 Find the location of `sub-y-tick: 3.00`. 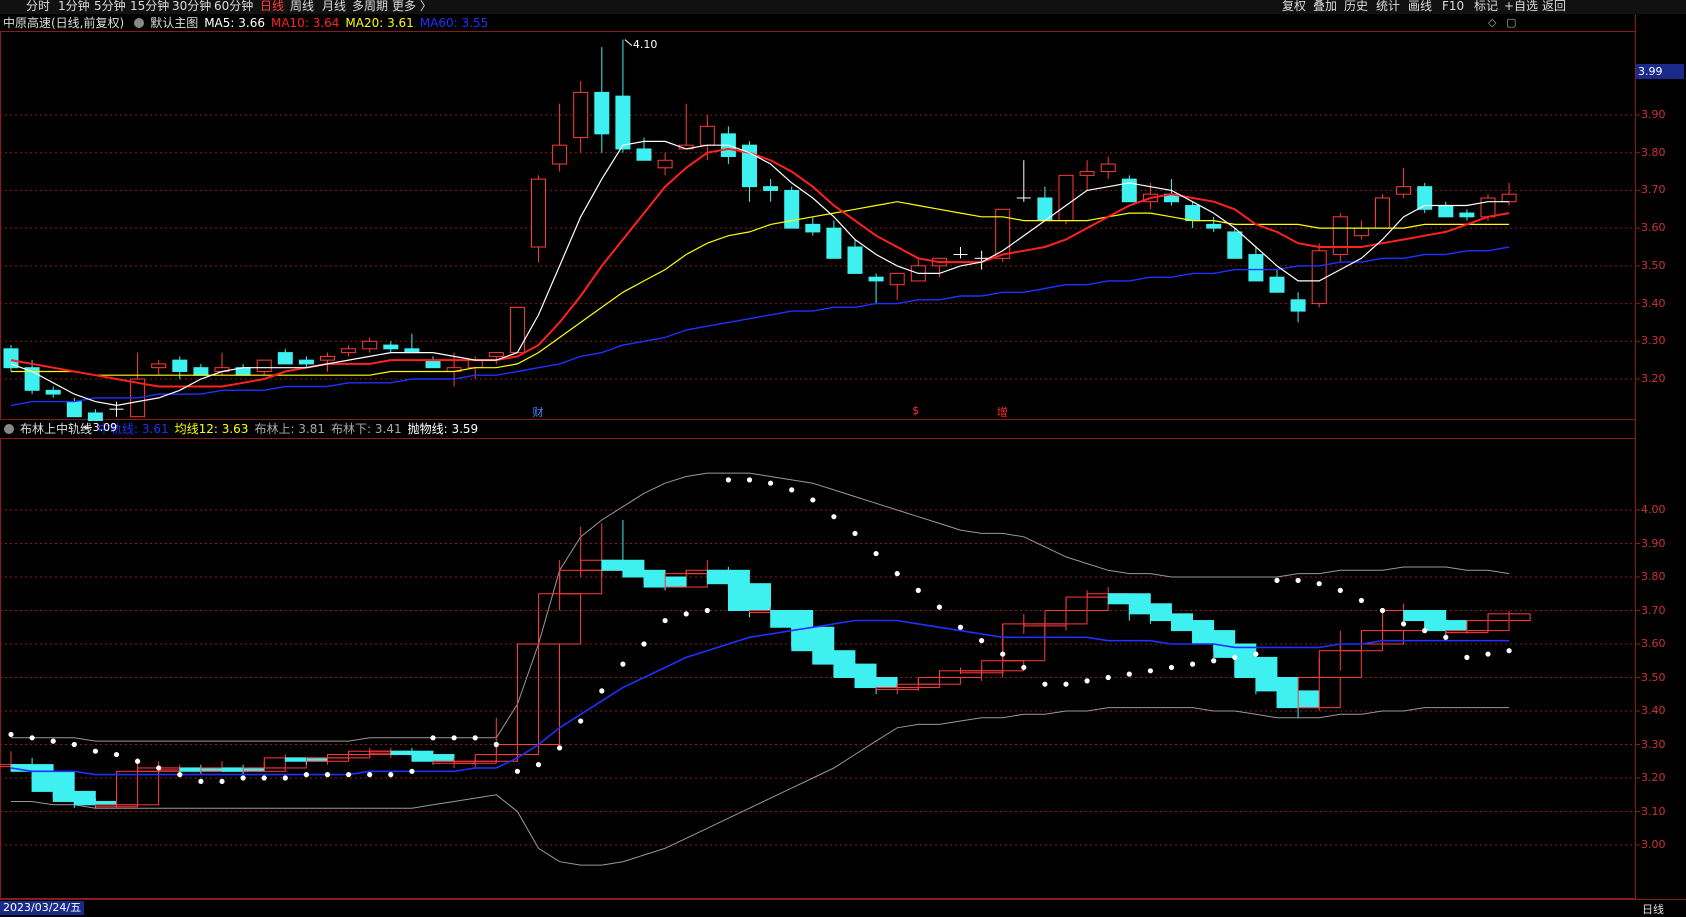

sub-y-tick: 3.00 is located at coordinates (1653, 844).